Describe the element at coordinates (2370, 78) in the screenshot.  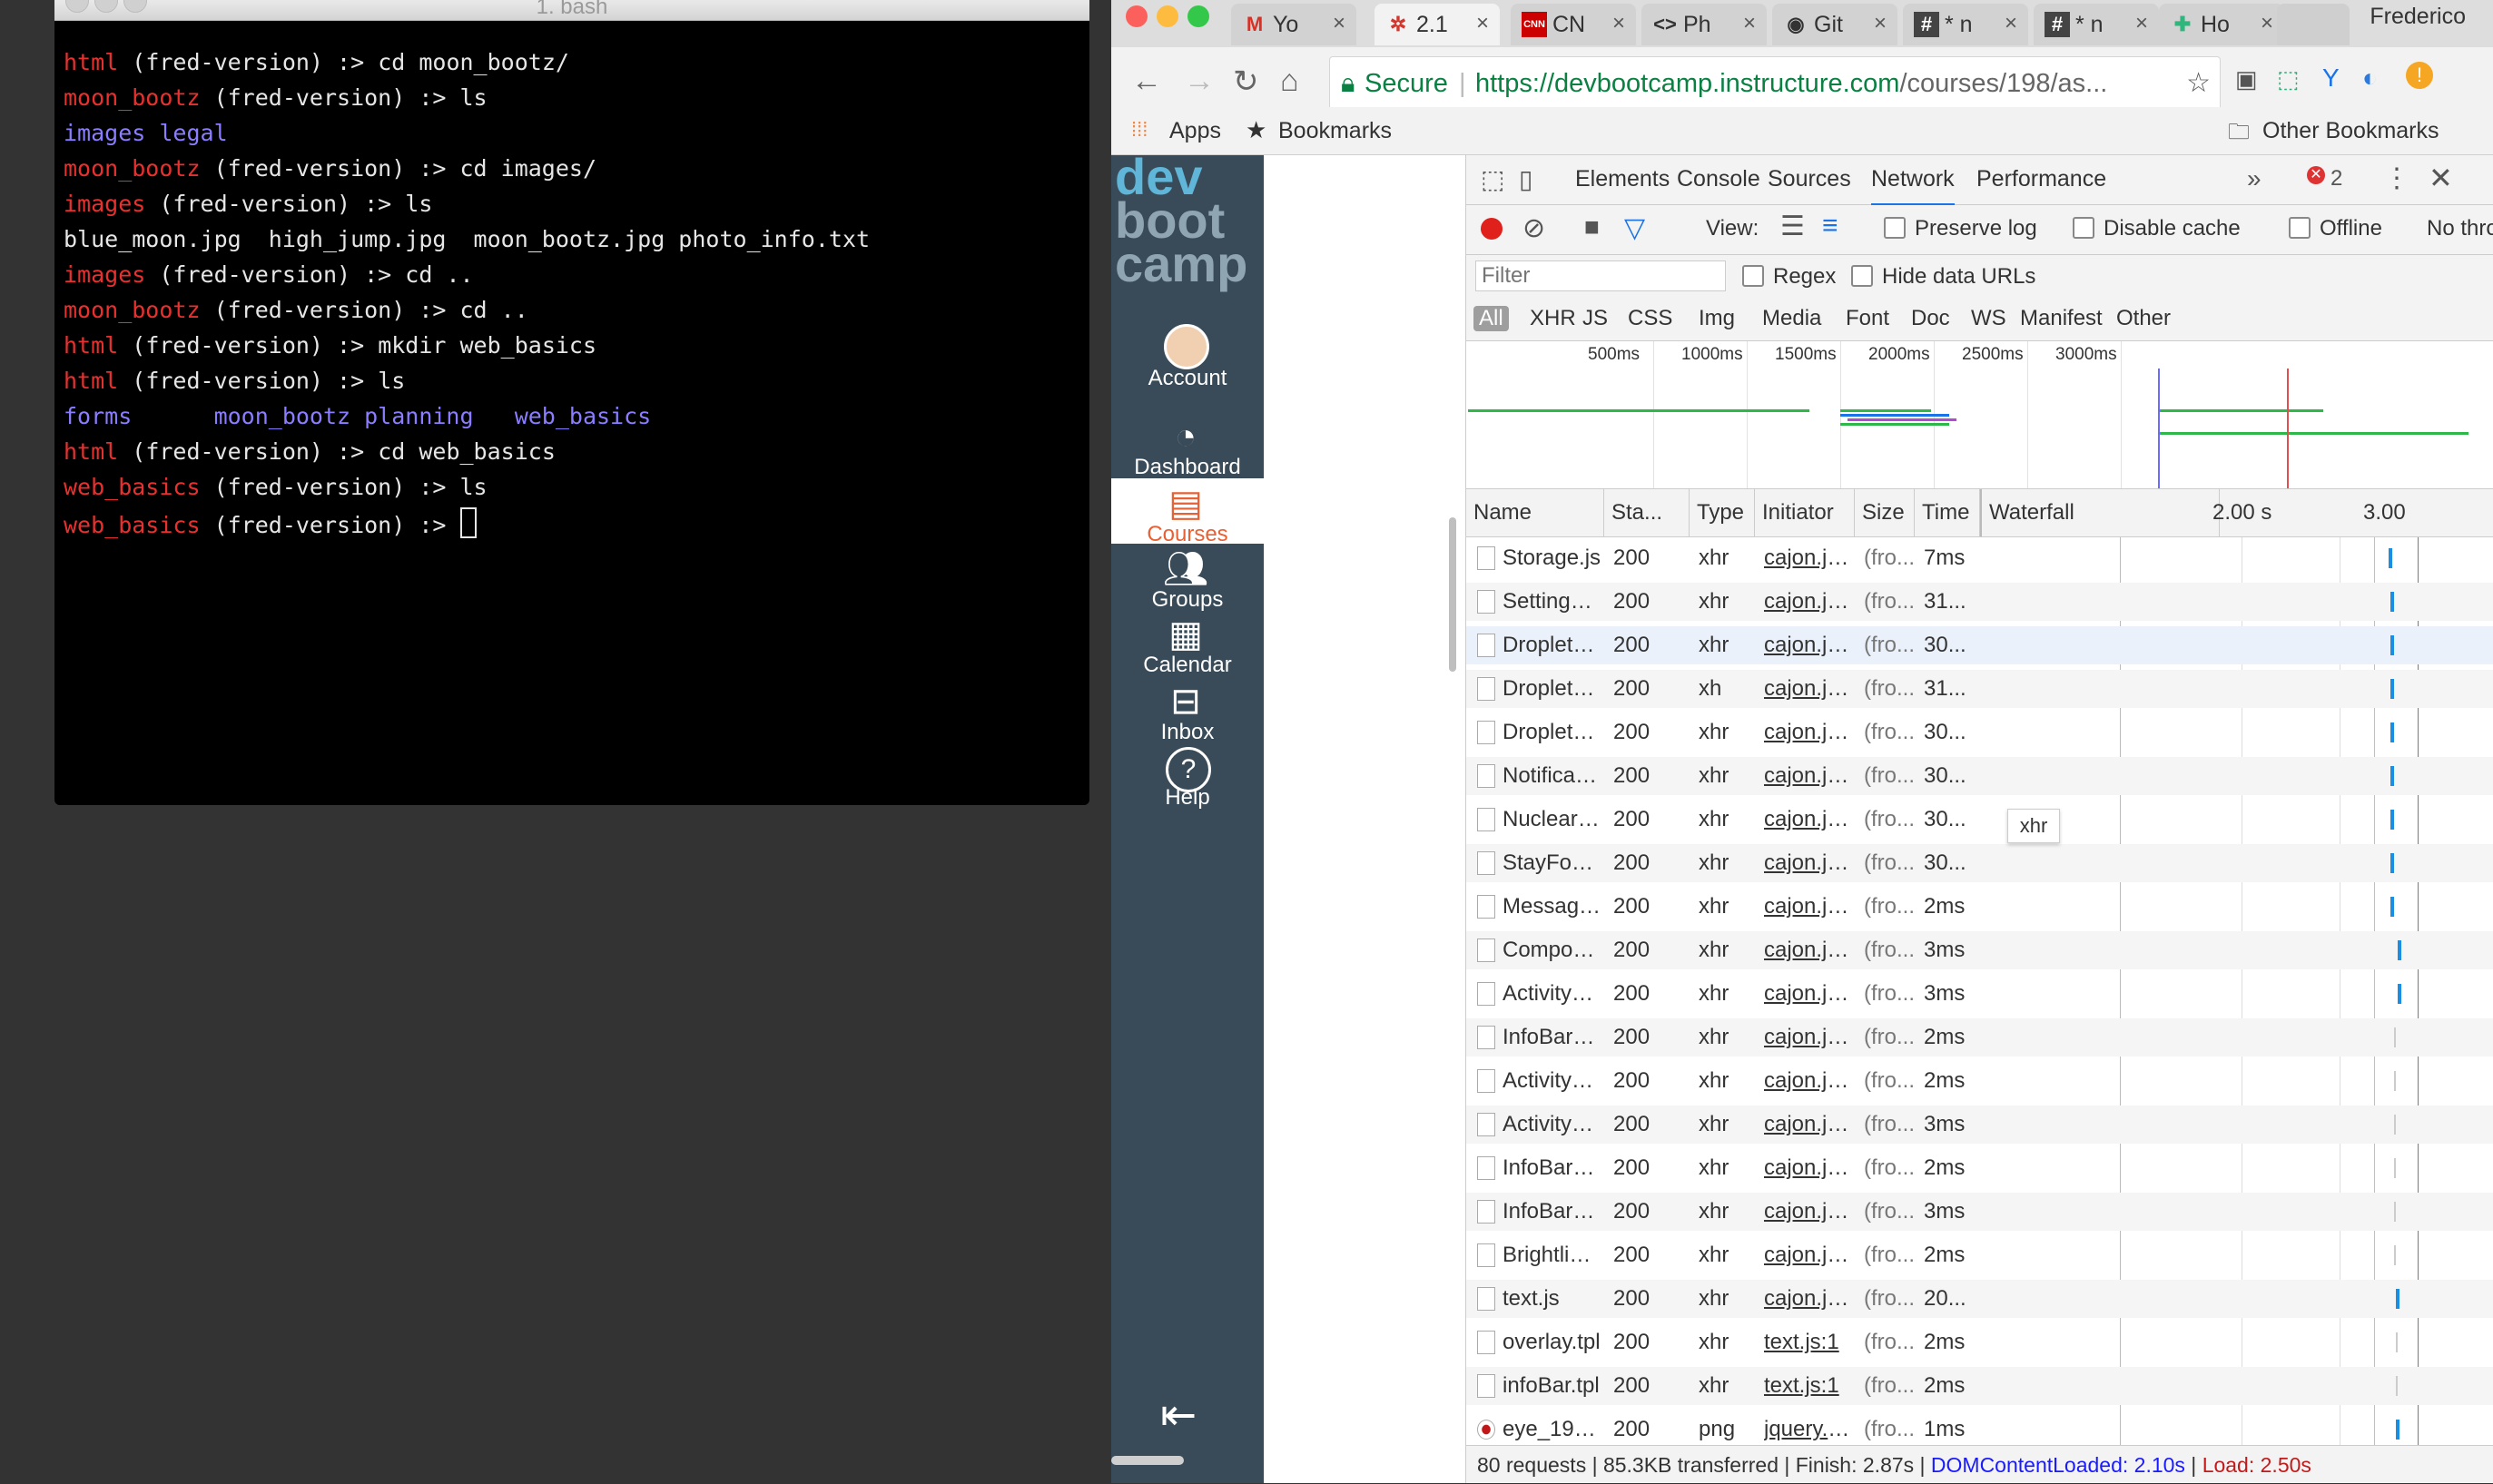
I see `moon-extension-icon: ◐` at that location.